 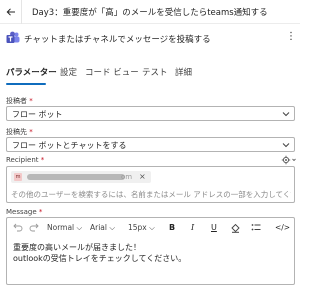 I want to click on editor-toolbar: Normal ⌵ Arial ⌵ 15px ⌵ B I U </>, so click(x=150, y=228).